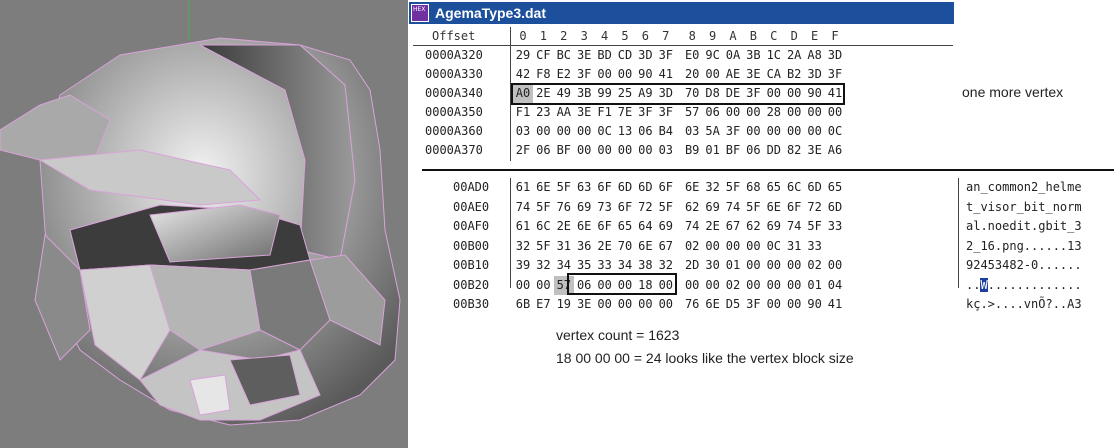  What do you see at coordinates (733, 285) in the screenshot?
I see `hex-byte: 02` at bounding box center [733, 285].